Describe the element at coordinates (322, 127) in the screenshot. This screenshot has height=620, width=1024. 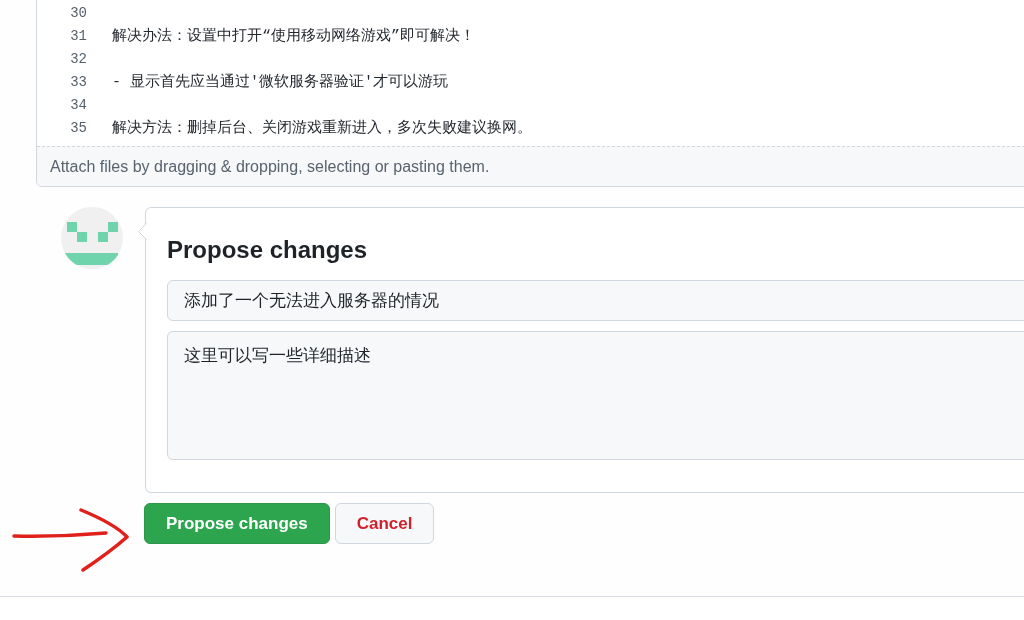
I see `code-line: 解决方法：删掉后台、关闭游戏重新进入，多次失败建议换网。` at that location.